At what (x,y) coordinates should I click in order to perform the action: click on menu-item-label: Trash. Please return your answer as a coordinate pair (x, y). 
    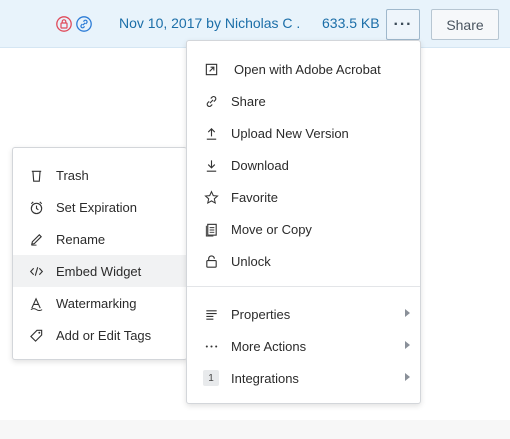
    Looking at the image, I should click on (72, 175).